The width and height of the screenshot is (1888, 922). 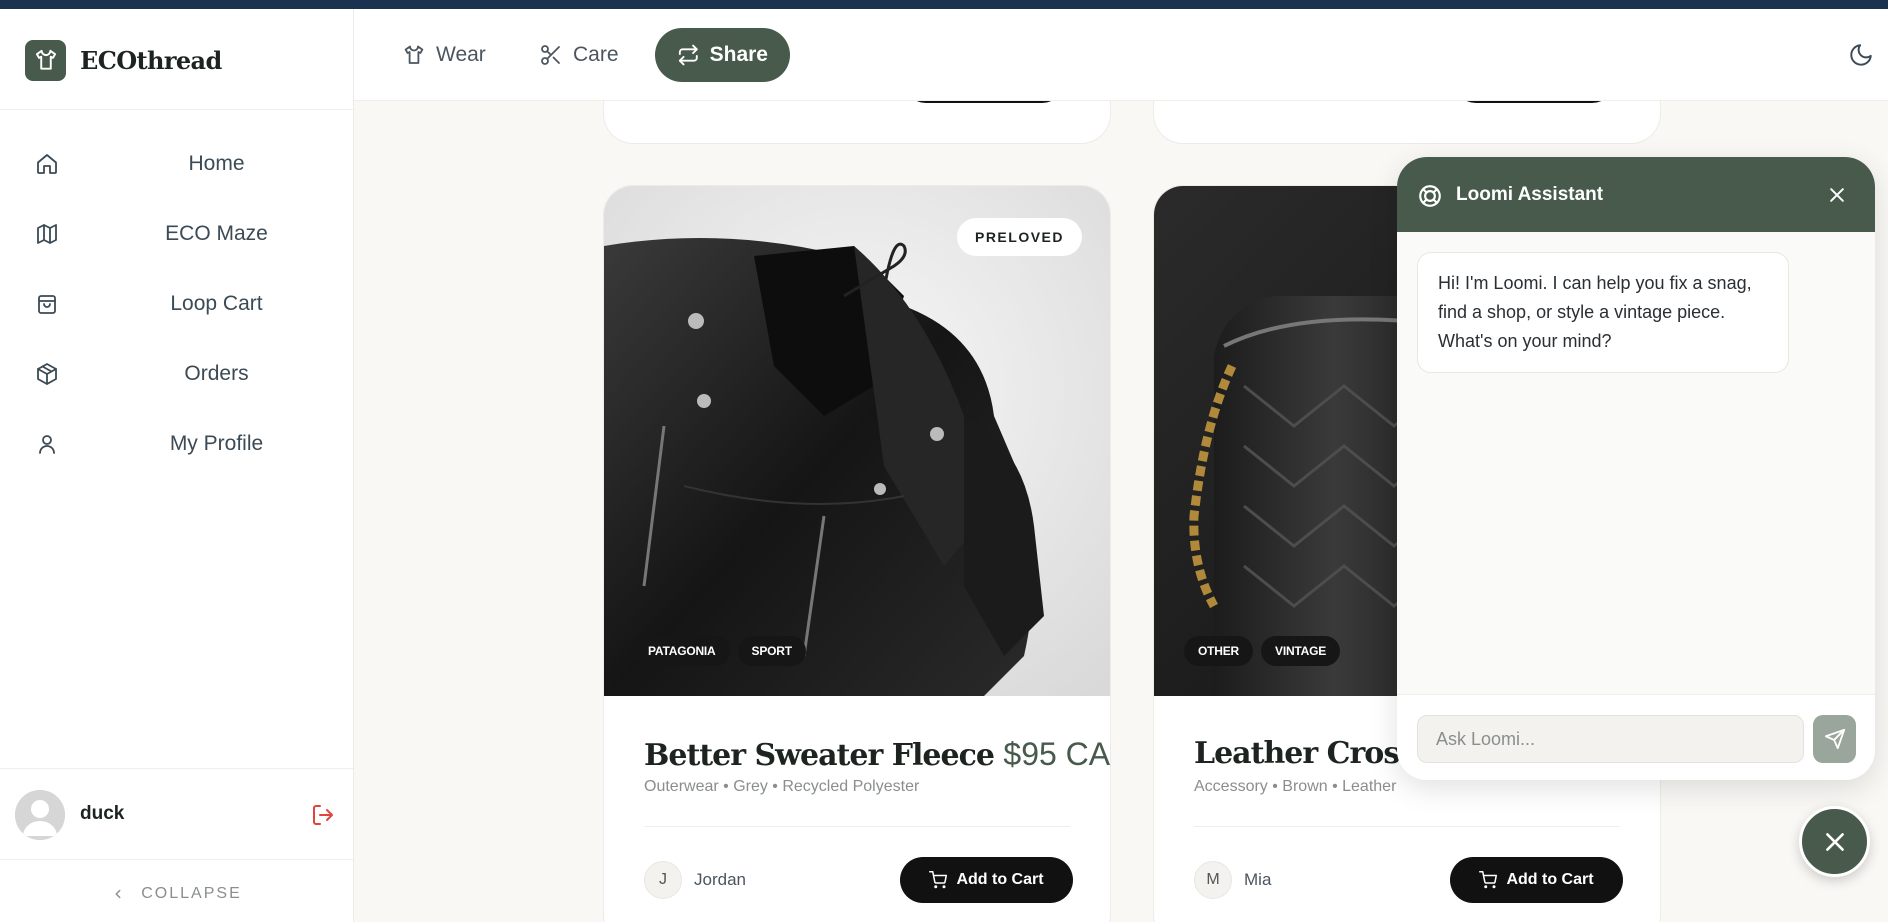 What do you see at coordinates (216, 233) in the screenshot?
I see `sidebar-item-label: ECO Maze` at bounding box center [216, 233].